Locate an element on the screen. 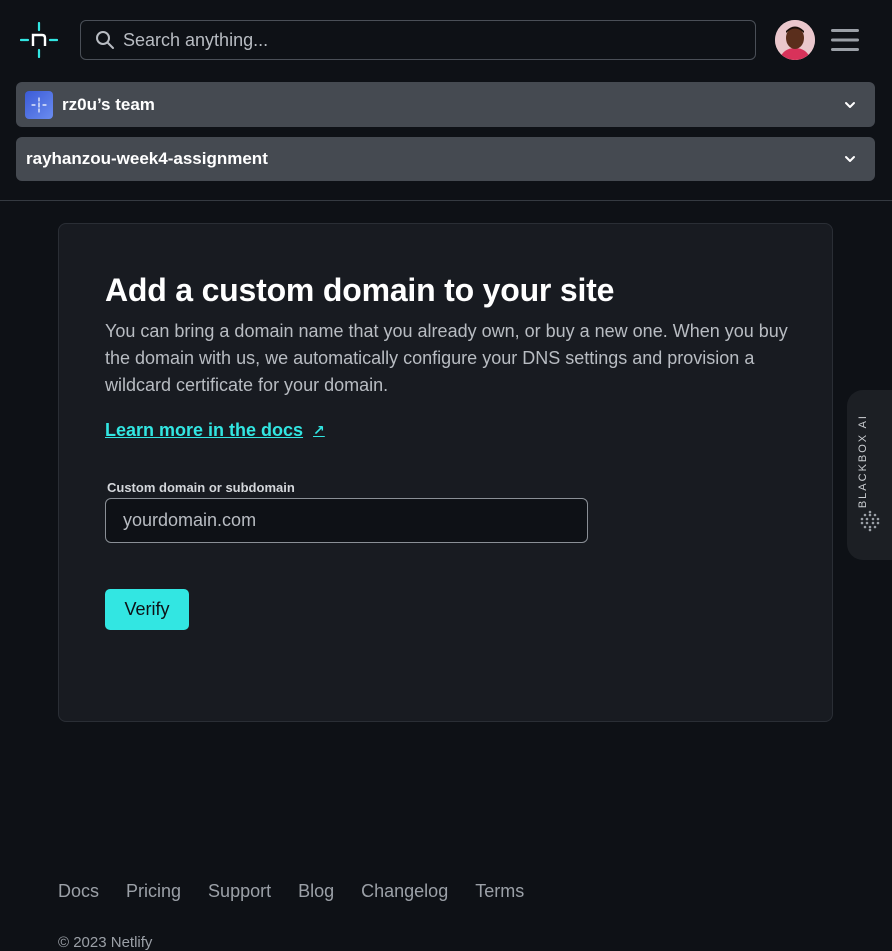  page-title: Add a custom domain to your site is located at coordinates (360, 290).